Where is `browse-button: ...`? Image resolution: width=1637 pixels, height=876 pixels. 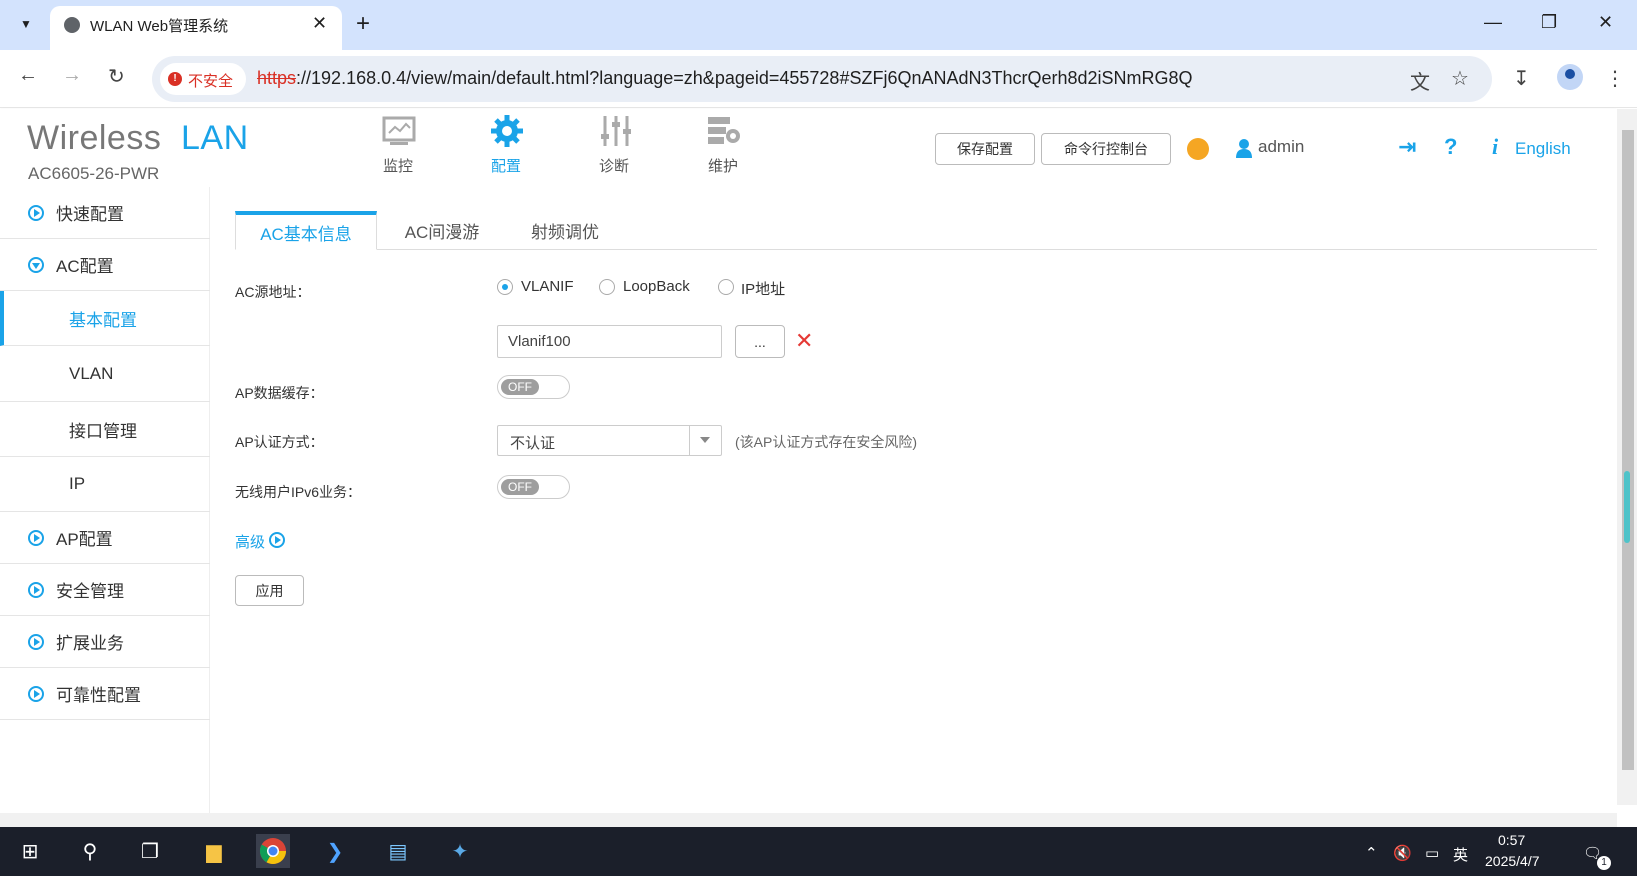
browse-button: ... is located at coordinates (760, 341).